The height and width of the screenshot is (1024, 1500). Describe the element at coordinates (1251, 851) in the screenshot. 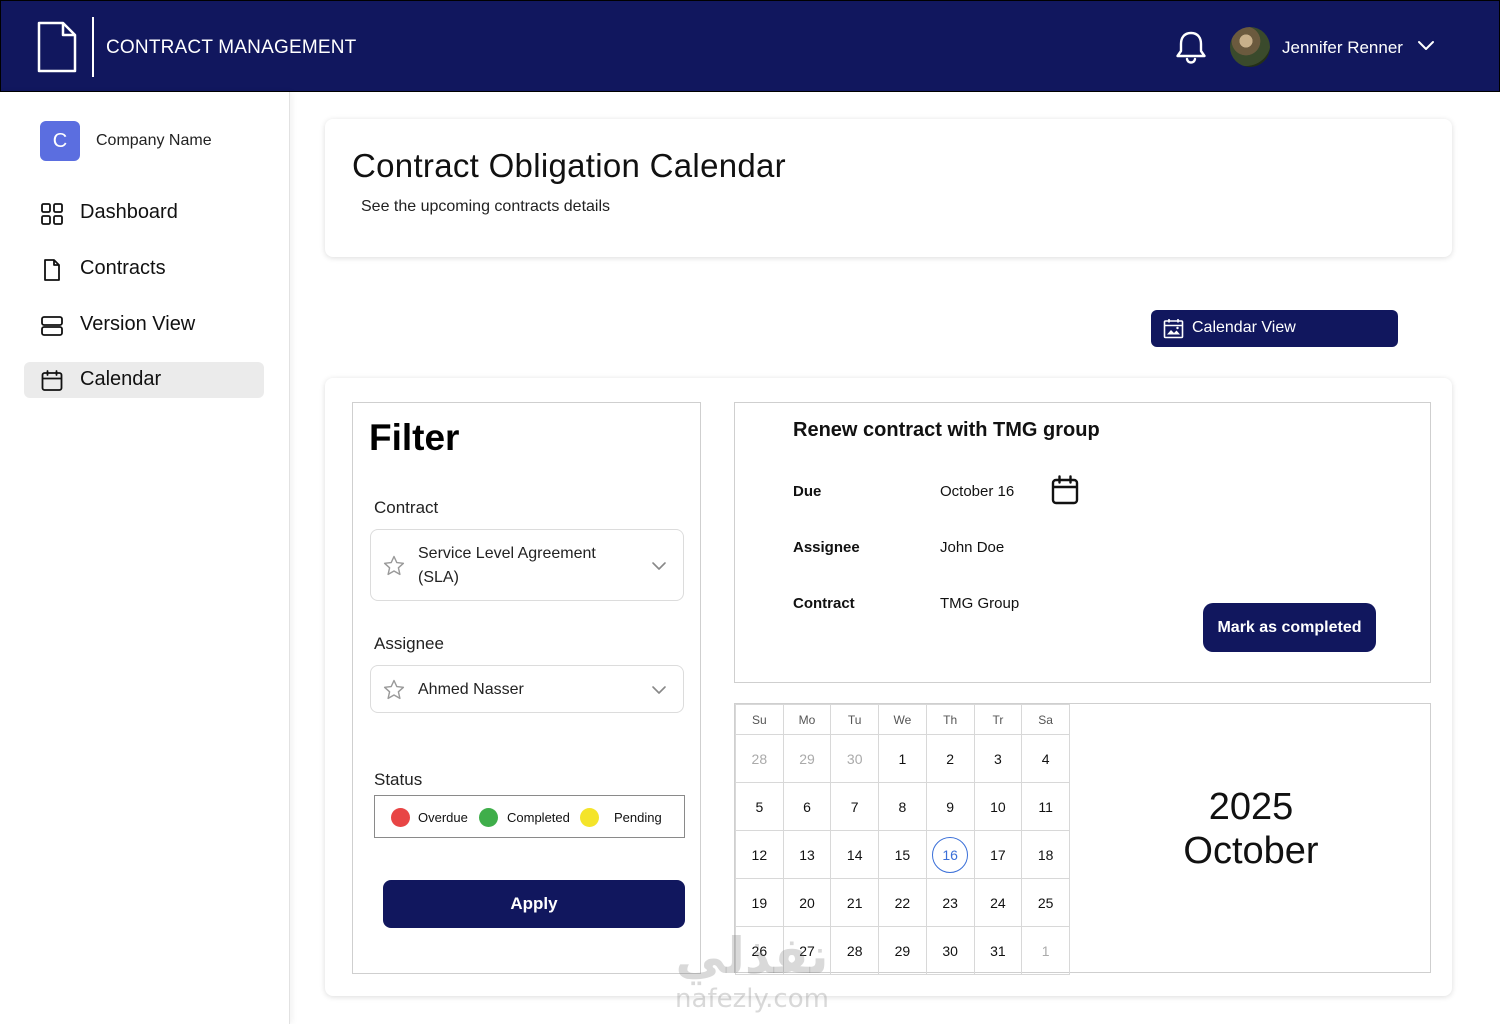

I see `calendar-month: October` at that location.